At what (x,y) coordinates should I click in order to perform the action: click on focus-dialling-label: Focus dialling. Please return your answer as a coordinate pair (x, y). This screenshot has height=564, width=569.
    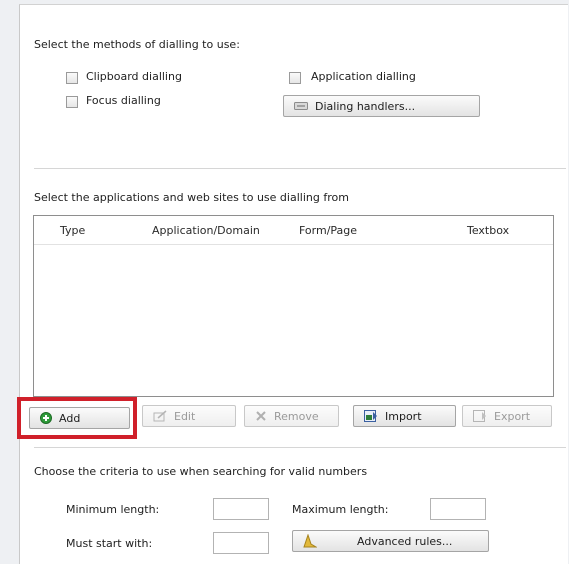
    Looking at the image, I should click on (123, 100).